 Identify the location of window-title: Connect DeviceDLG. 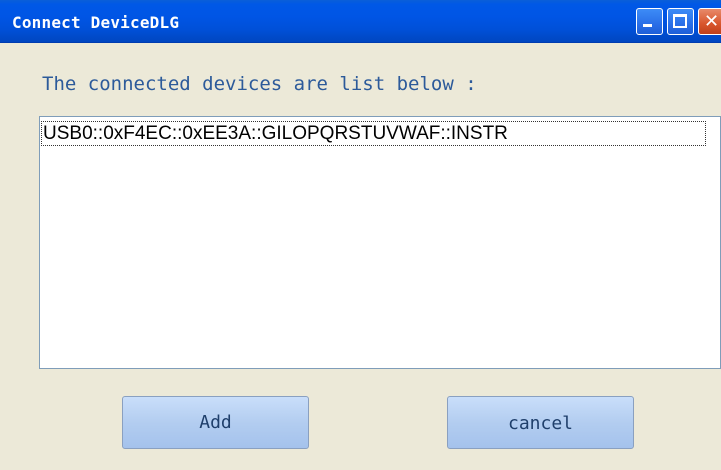
(96, 22).